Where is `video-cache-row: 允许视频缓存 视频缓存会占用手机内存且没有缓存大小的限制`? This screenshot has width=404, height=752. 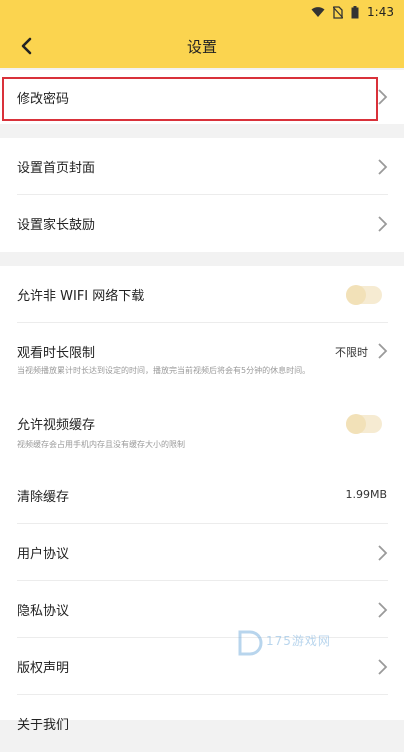 video-cache-row: 允许视频缓存 视频缓存会占用手机内存且没有缓存大小的限制 is located at coordinates (202, 431).